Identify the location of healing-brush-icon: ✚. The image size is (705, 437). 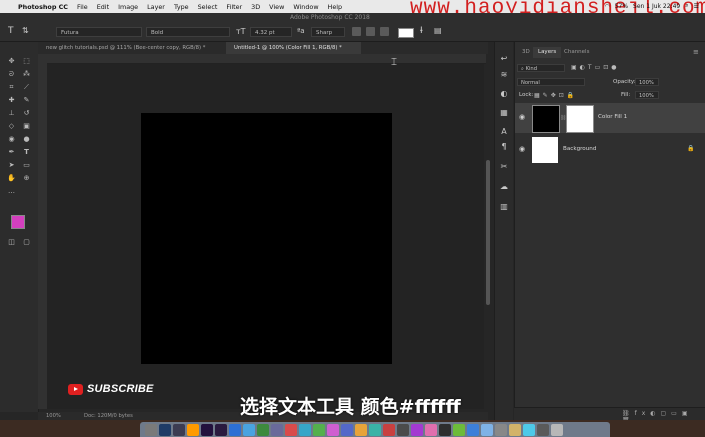
(11, 100).